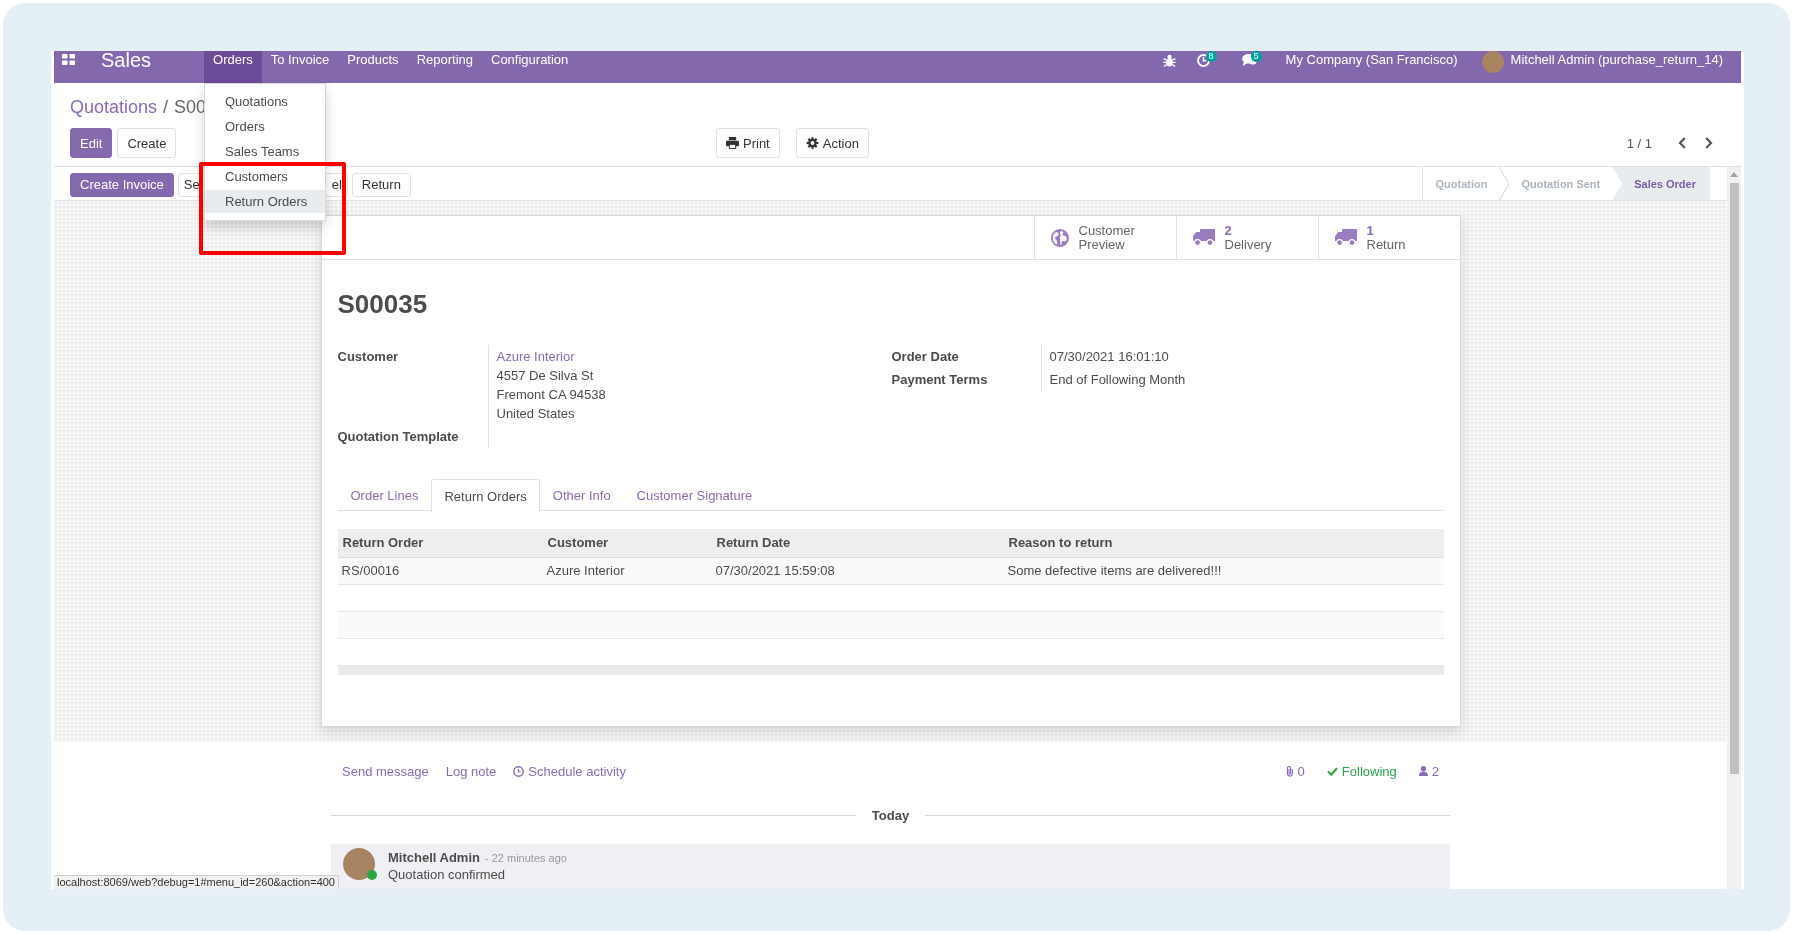 The image size is (1793, 934). I want to click on dropdown-item: Orders, so click(265, 126).